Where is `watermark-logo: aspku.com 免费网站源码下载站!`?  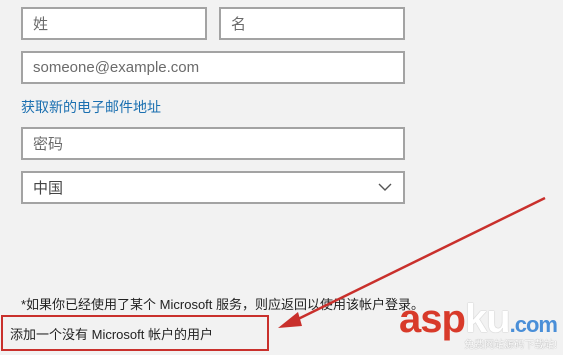
watermark-logo: aspku.com 免费网站源码下载站! is located at coordinates (472, 324).